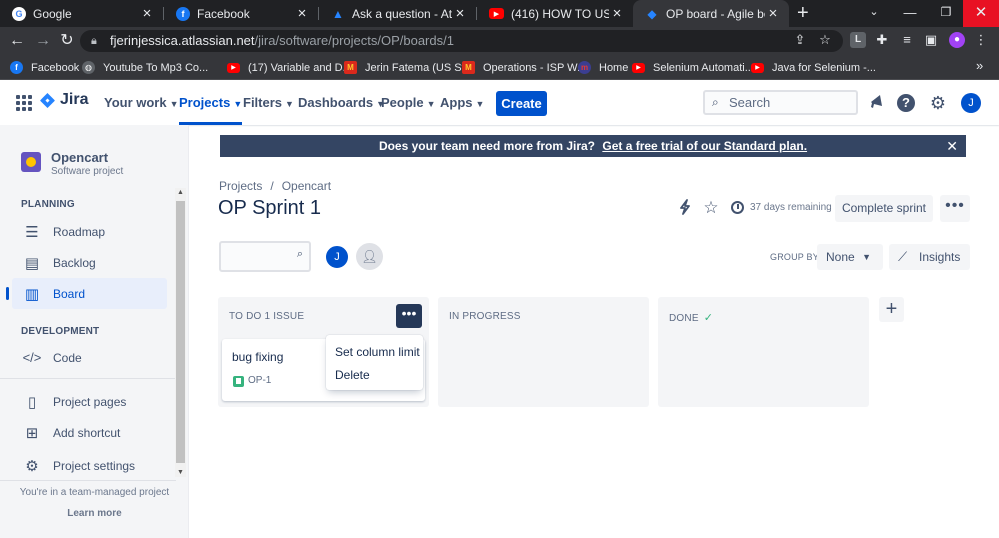 Image resolution: width=999 pixels, height=538 pixels. Describe the element at coordinates (263, 102) in the screenshot. I see `nav-label: Filters` at that location.